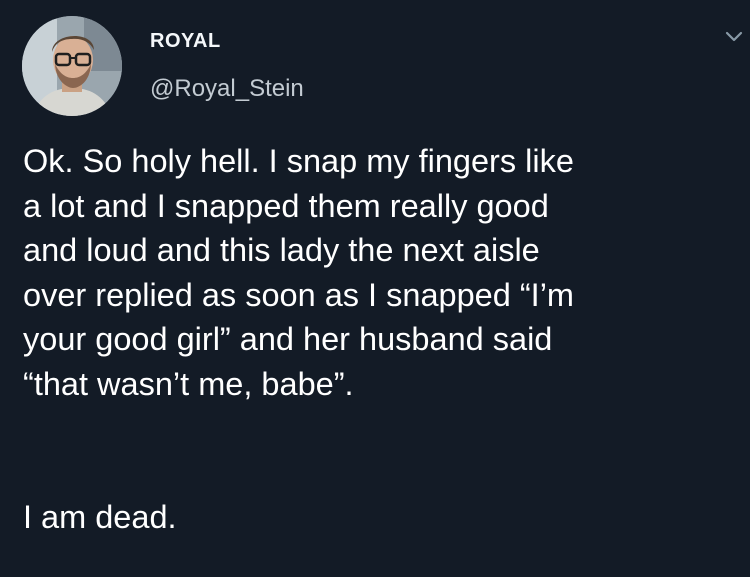 Image resolution: width=750 pixels, height=577 pixels. What do you see at coordinates (188, 383) in the screenshot?
I see `tweet-text-line: “that wasn’t me, babe”.` at bounding box center [188, 383].